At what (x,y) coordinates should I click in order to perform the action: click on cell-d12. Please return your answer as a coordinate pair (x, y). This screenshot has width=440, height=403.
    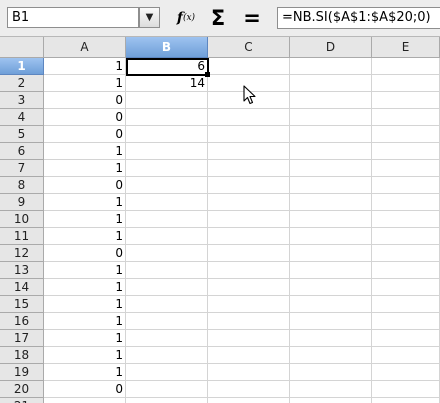
    Looking at the image, I should click on (331, 253).